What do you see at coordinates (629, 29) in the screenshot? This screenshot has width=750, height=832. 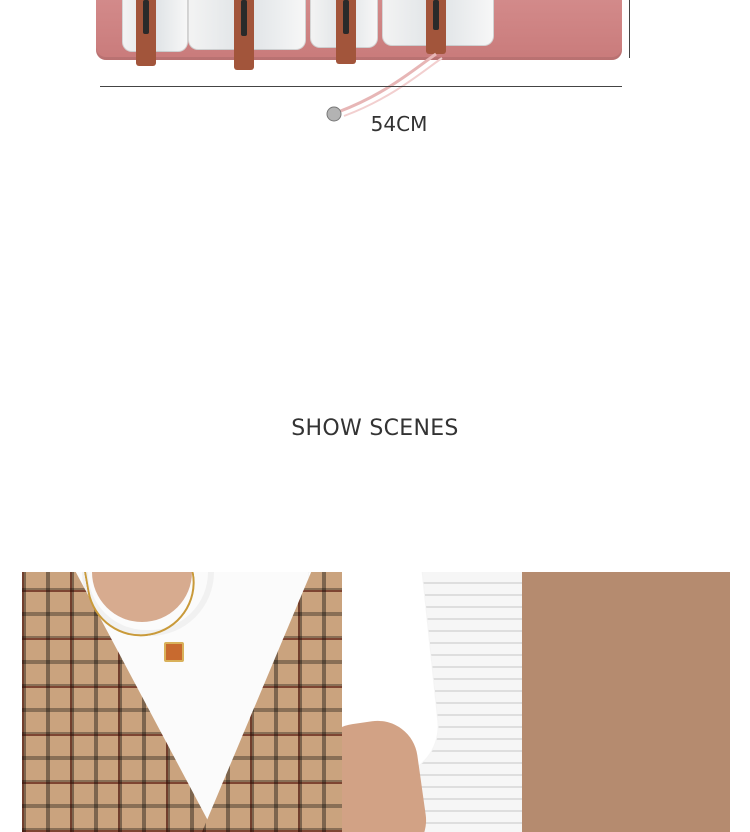 I see `dimension-tick` at bounding box center [629, 29].